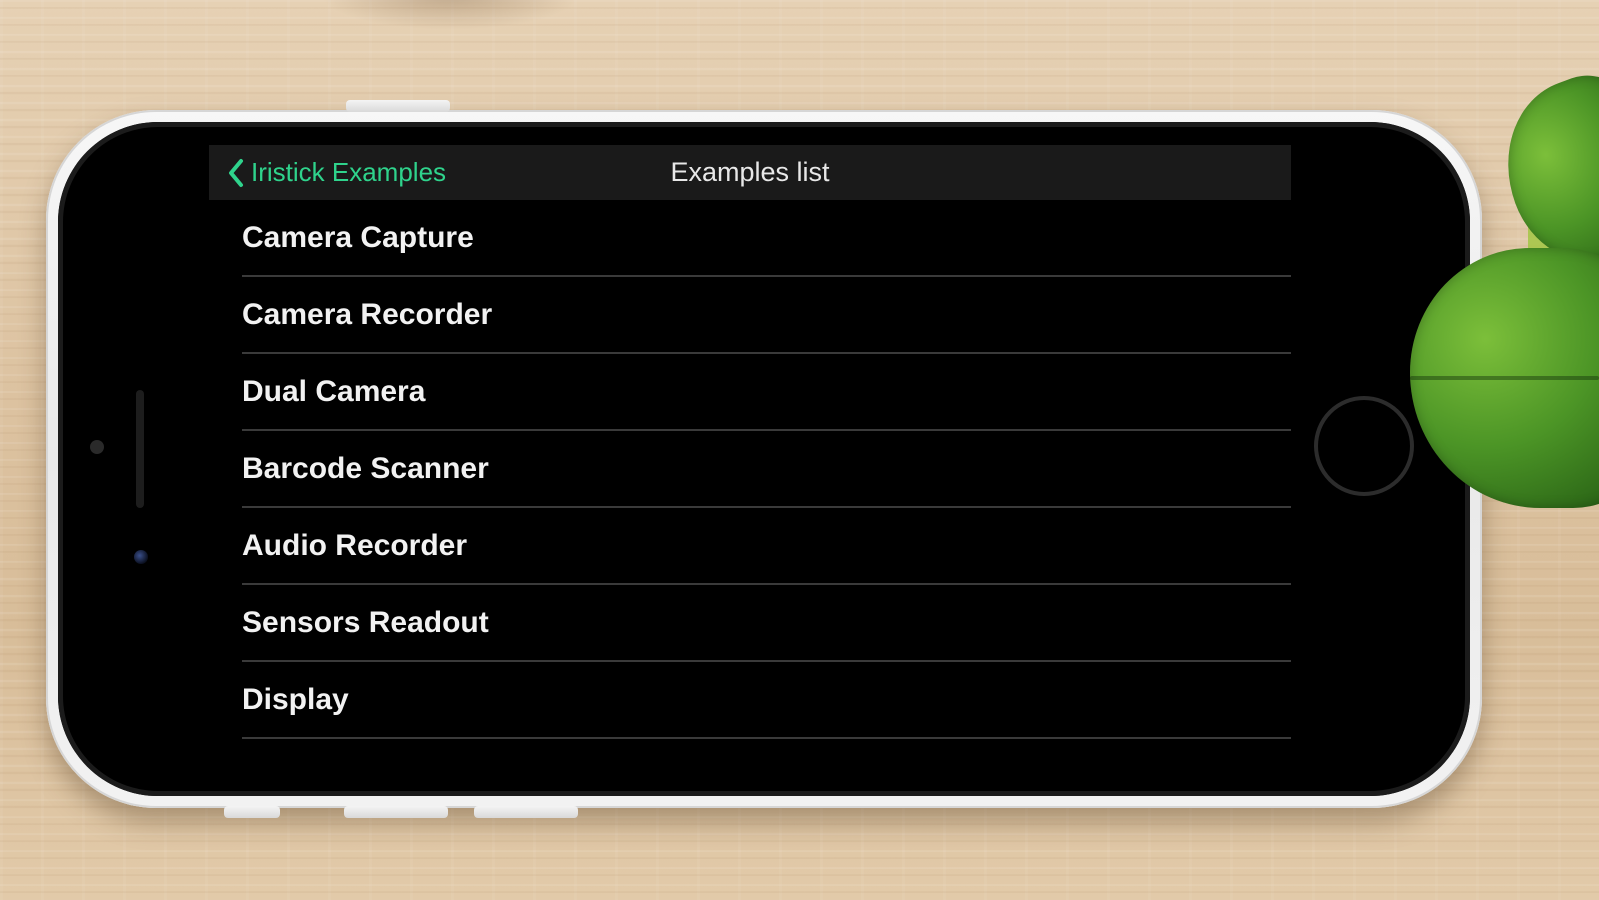 This screenshot has width=1599, height=900. What do you see at coordinates (295, 699) in the screenshot?
I see `list-item-label: Display` at bounding box center [295, 699].